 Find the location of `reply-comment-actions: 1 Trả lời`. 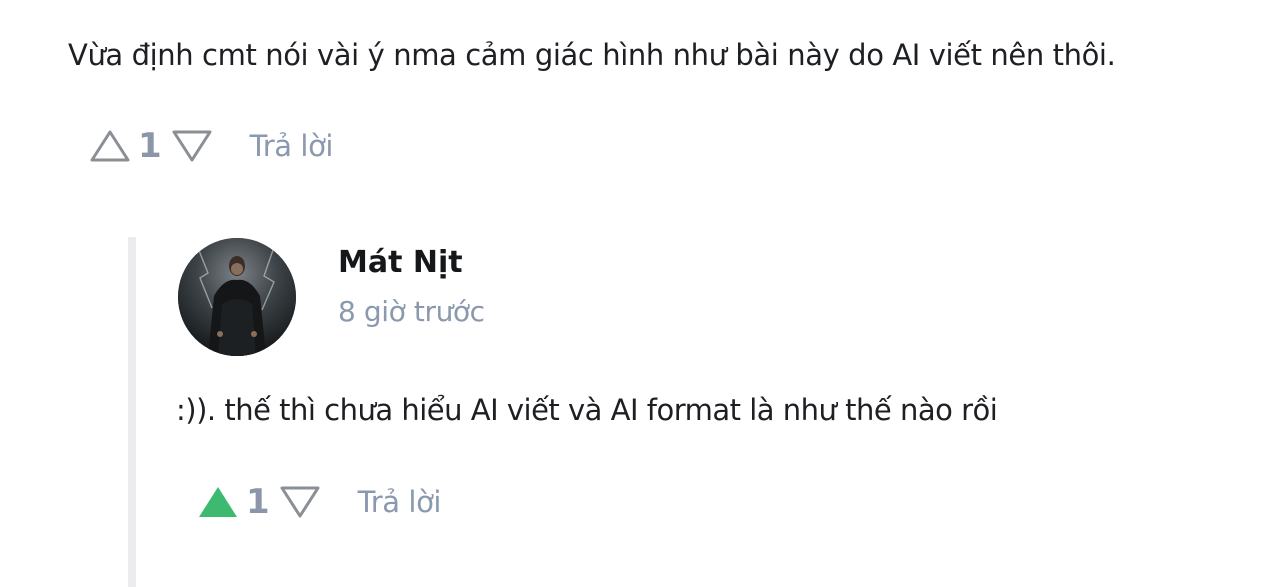

reply-comment-actions: 1 Trả lời is located at coordinates (318, 502).